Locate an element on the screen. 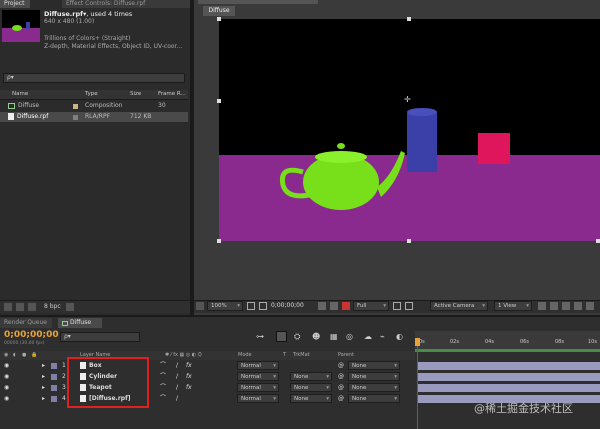 The width and height of the screenshot is (600, 429). views-select: 1 View is located at coordinates (513, 306).